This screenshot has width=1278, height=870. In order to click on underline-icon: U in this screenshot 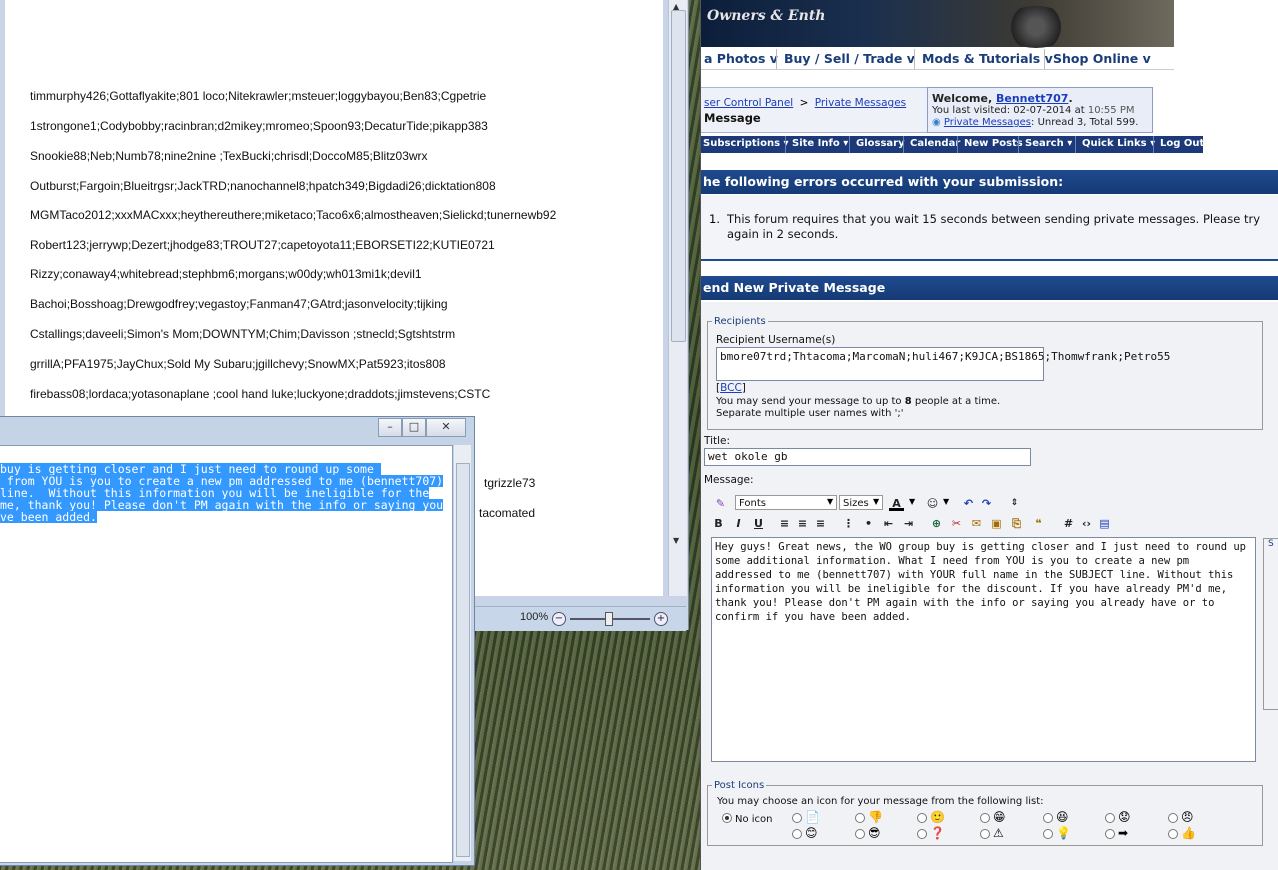, I will do `click(758, 523)`.